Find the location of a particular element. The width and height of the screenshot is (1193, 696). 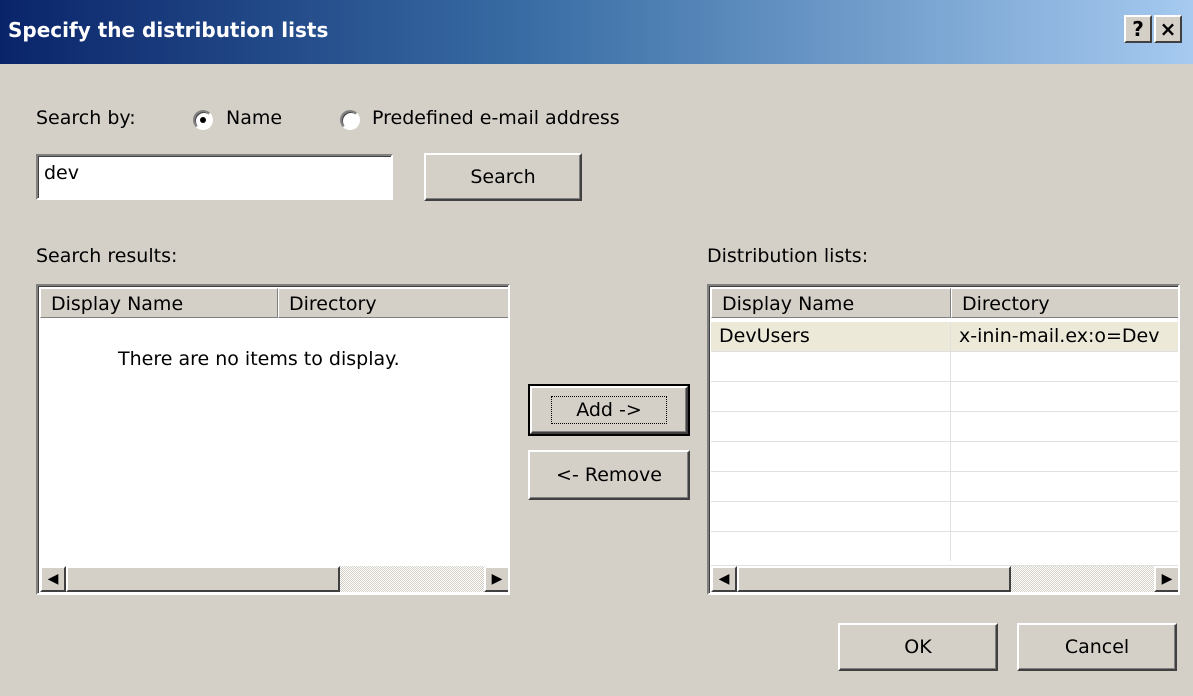

cancel-button: Cancel is located at coordinates (1097, 647).